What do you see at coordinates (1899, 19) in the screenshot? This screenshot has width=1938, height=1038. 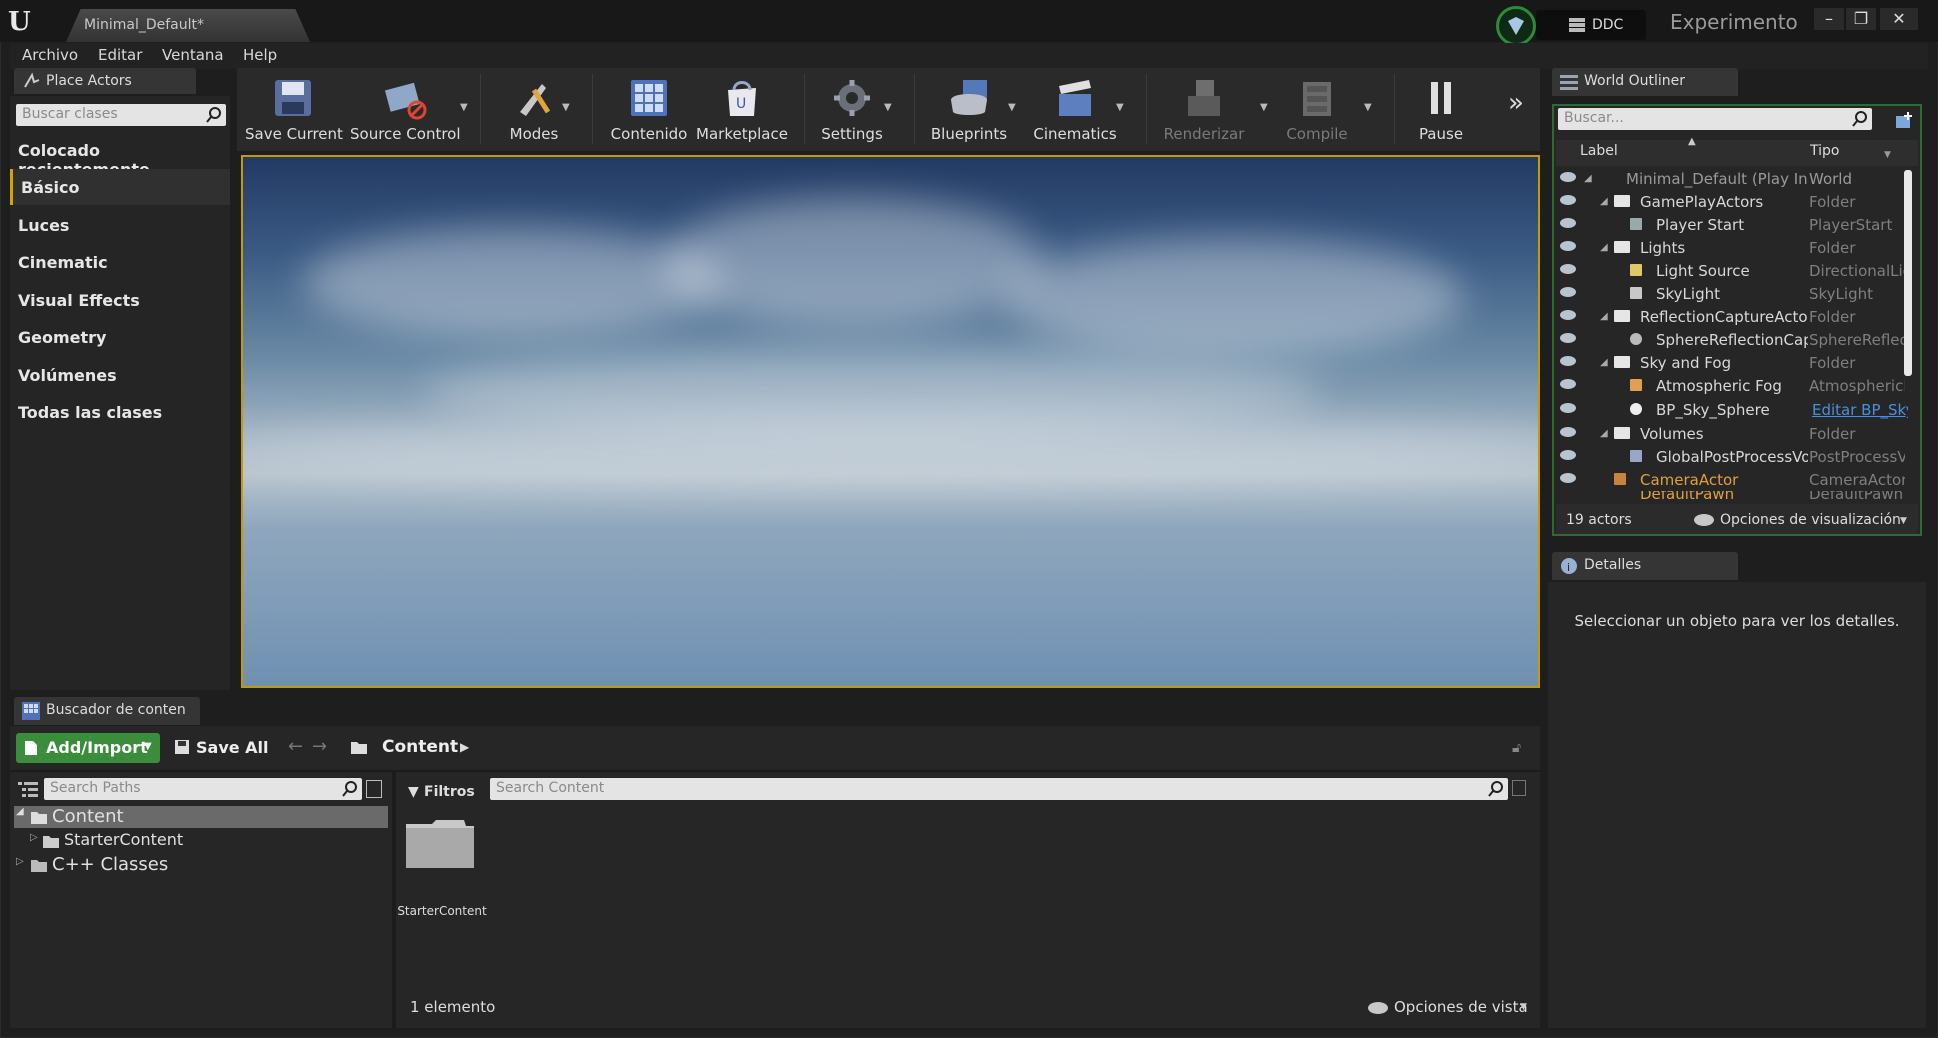 I see `close-button: ✕` at bounding box center [1899, 19].